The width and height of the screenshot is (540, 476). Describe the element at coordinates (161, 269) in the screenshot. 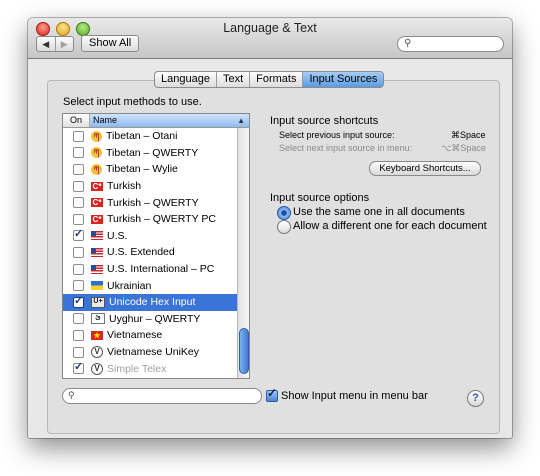

I see `input-method-name: U.S. International – PC` at that location.